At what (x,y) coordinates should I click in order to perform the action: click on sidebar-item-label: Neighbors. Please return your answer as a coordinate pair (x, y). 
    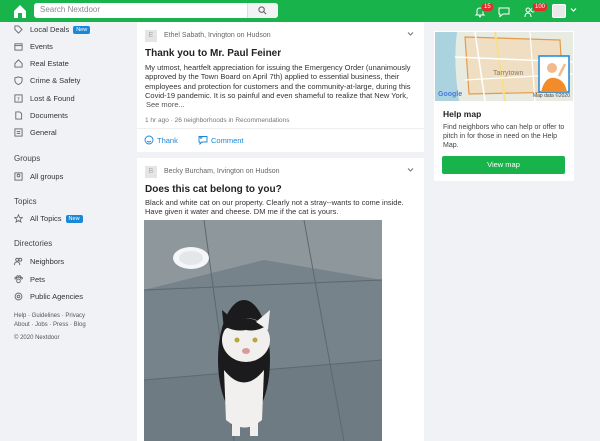
    Looking at the image, I should click on (47, 261).